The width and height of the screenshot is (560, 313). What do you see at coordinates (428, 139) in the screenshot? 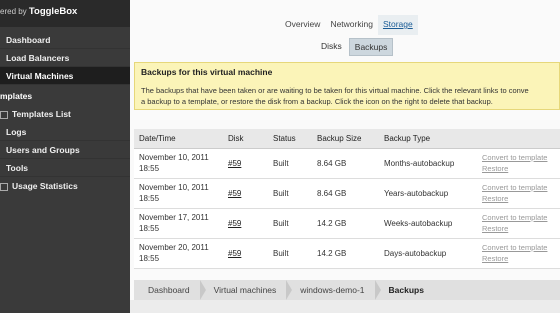
I see `col-header-type: Backup Type` at bounding box center [428, 139].